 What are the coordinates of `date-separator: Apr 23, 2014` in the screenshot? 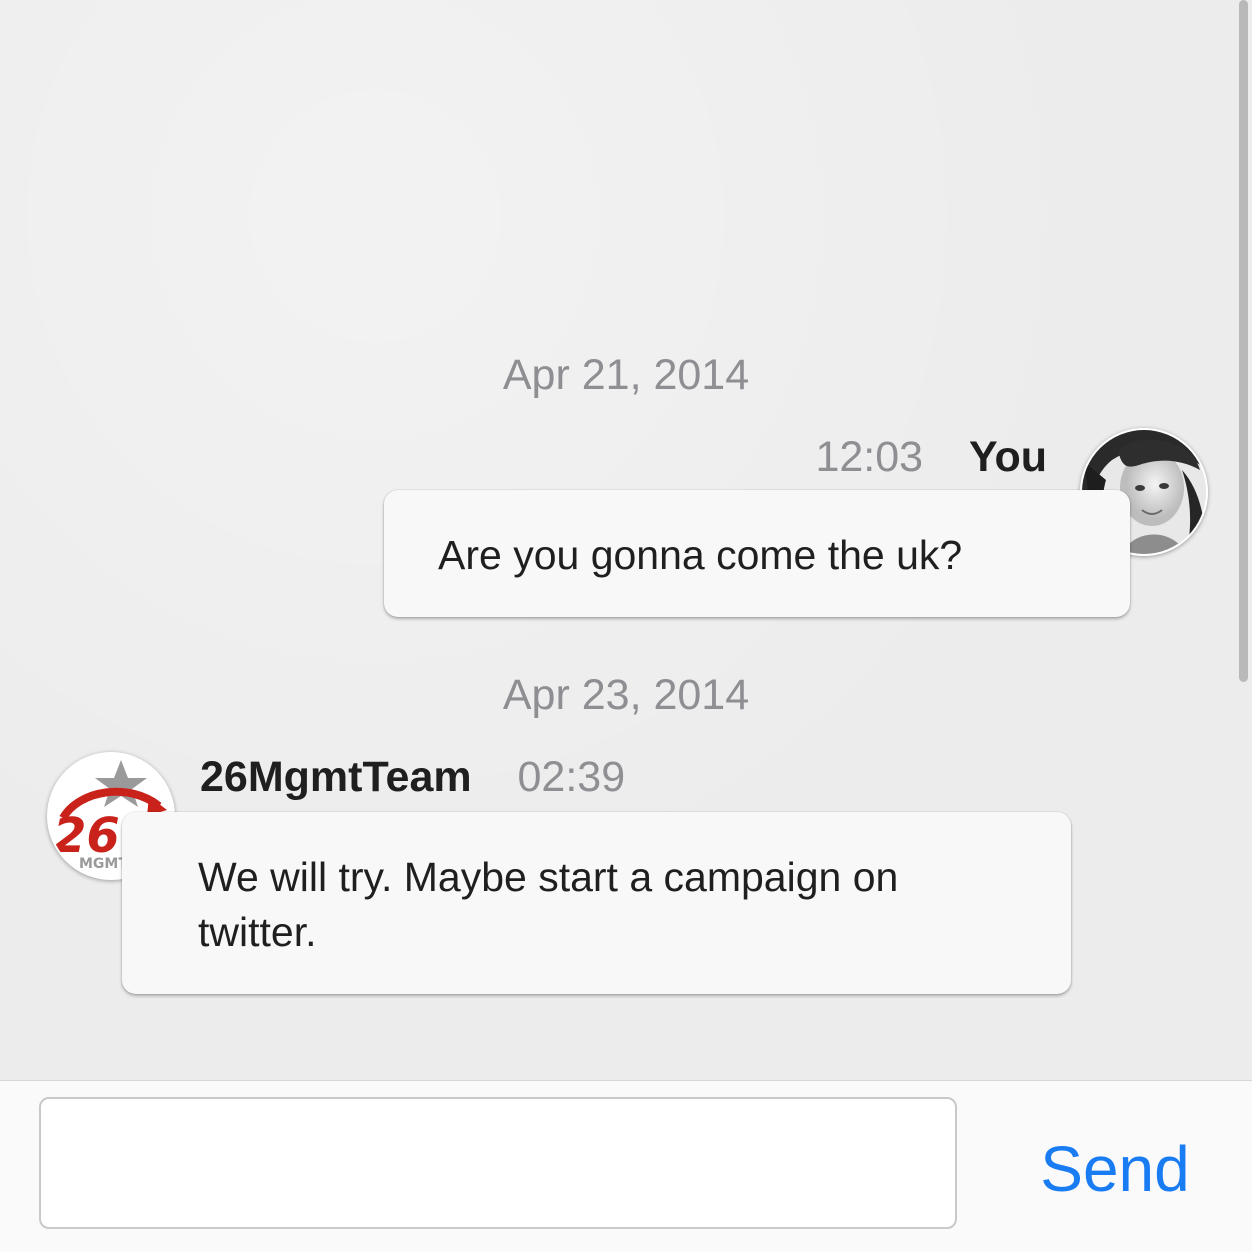 It's located at (626, 695).